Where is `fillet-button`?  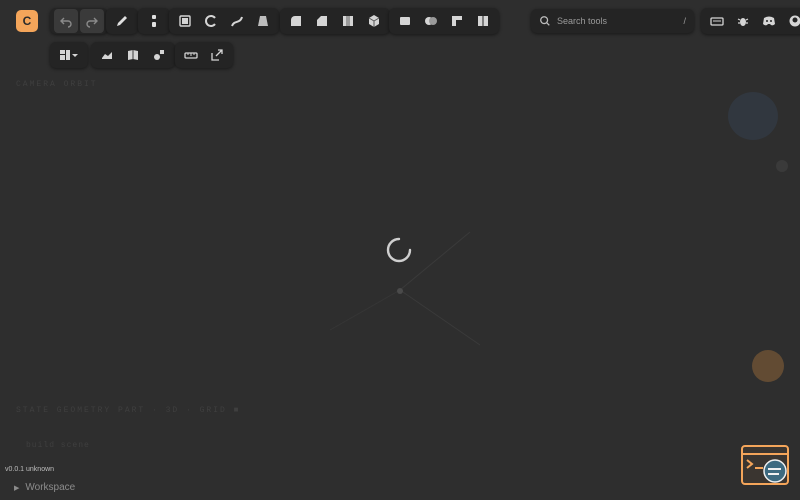 fillet-button is located at coordinates (296, 21).